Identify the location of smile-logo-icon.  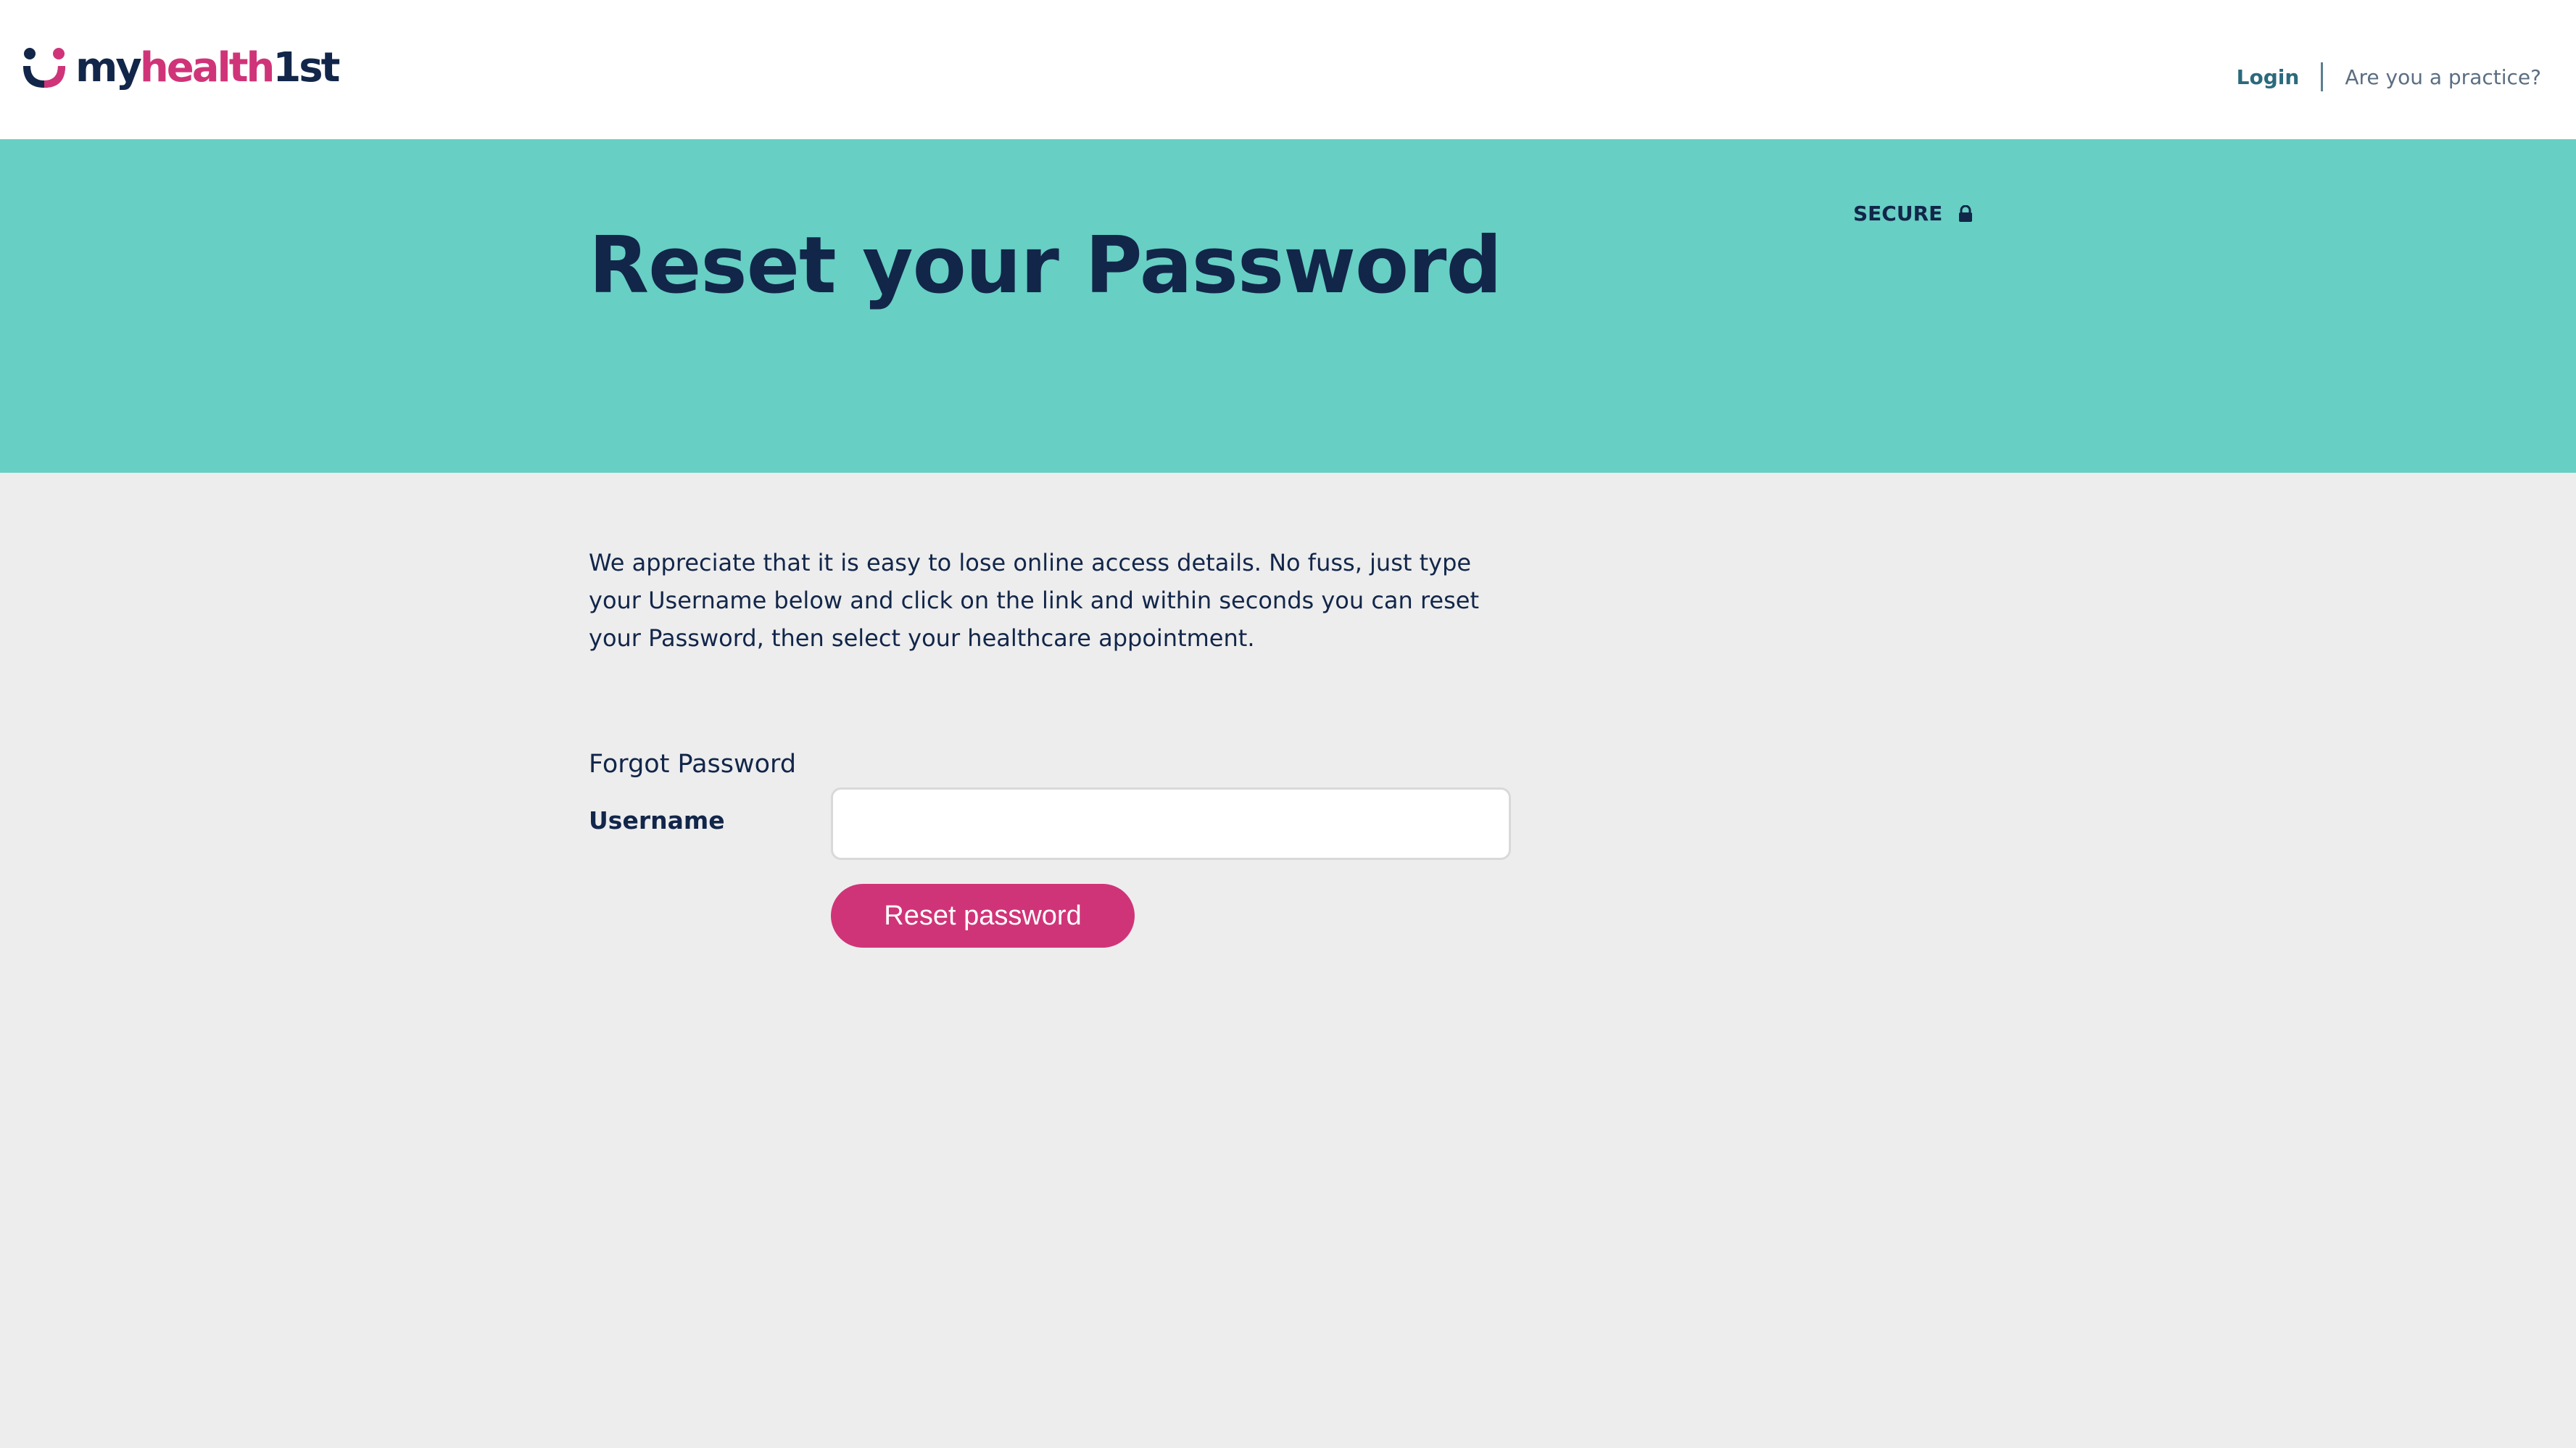
(44, 68).